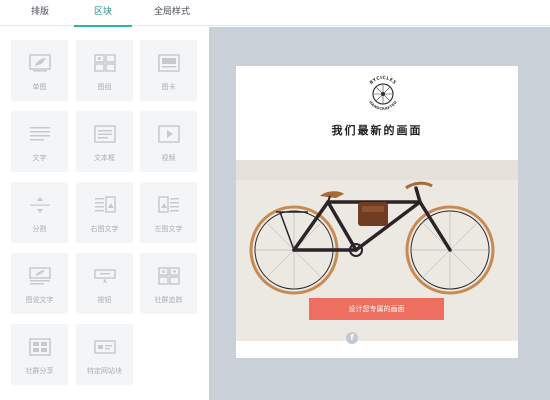  I want to click on facebook-icon: f, so click(352, 338).